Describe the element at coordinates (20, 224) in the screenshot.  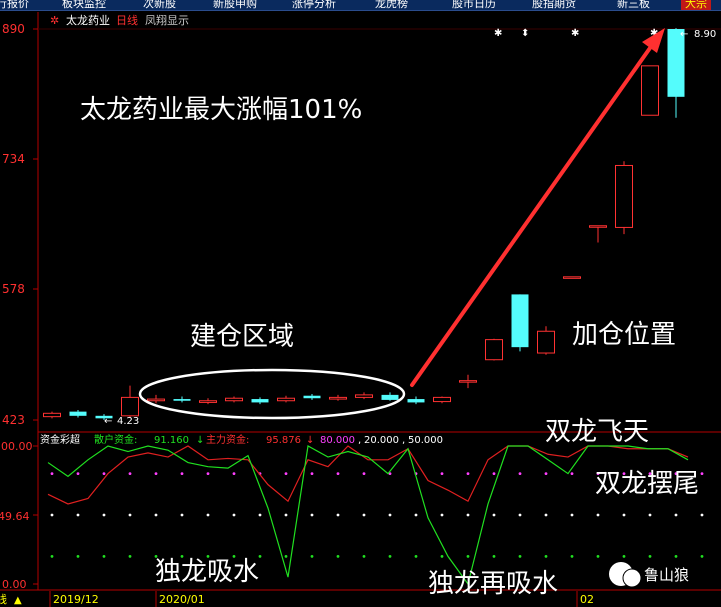
I see `price-axis: 890 734 578 423` at that location.